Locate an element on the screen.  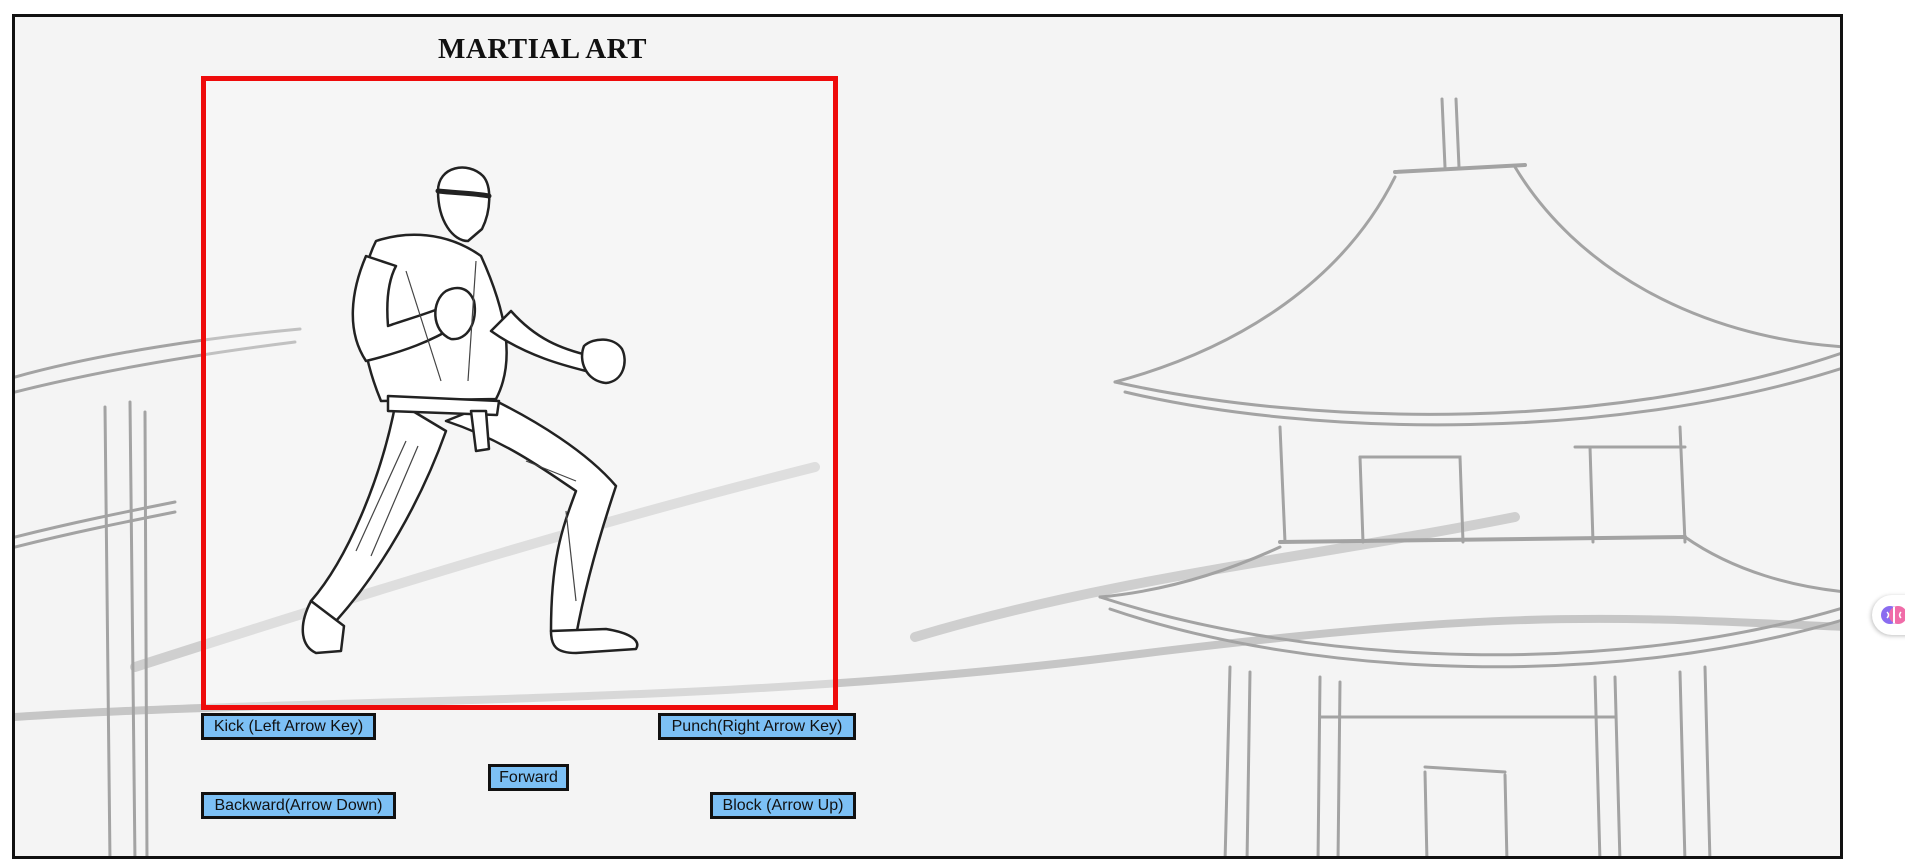
kick-button: Kick (Left Arrow Key) is located at coordinates (288, 726).